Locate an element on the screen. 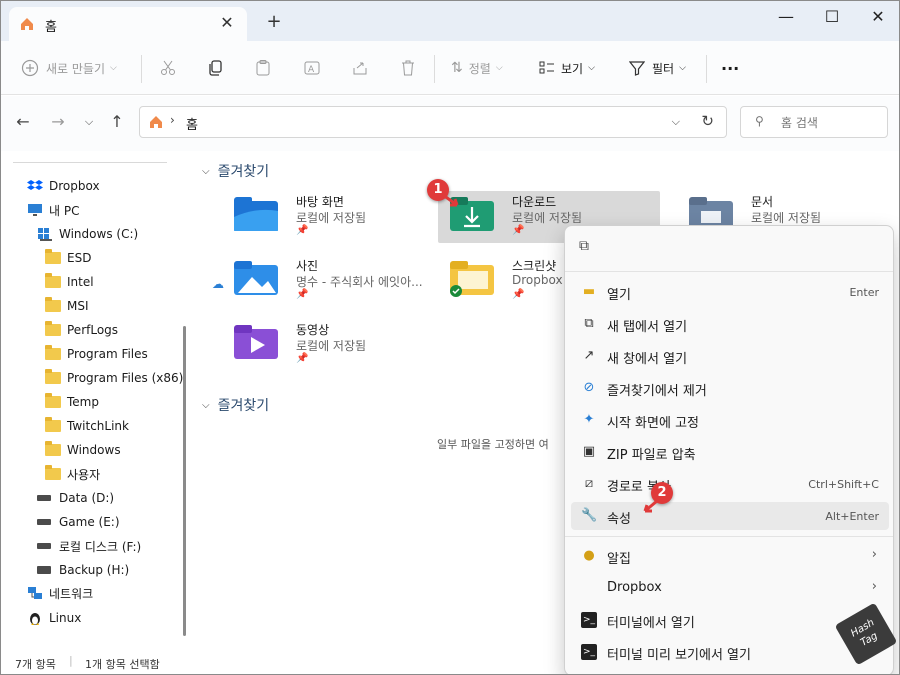 This screenshot has height=675, width=900. address-row: ← → ⌵ ↑ › 홈 ⌵ ↻ ⚲ 홈 검색 is located at coordinates (450, 123).